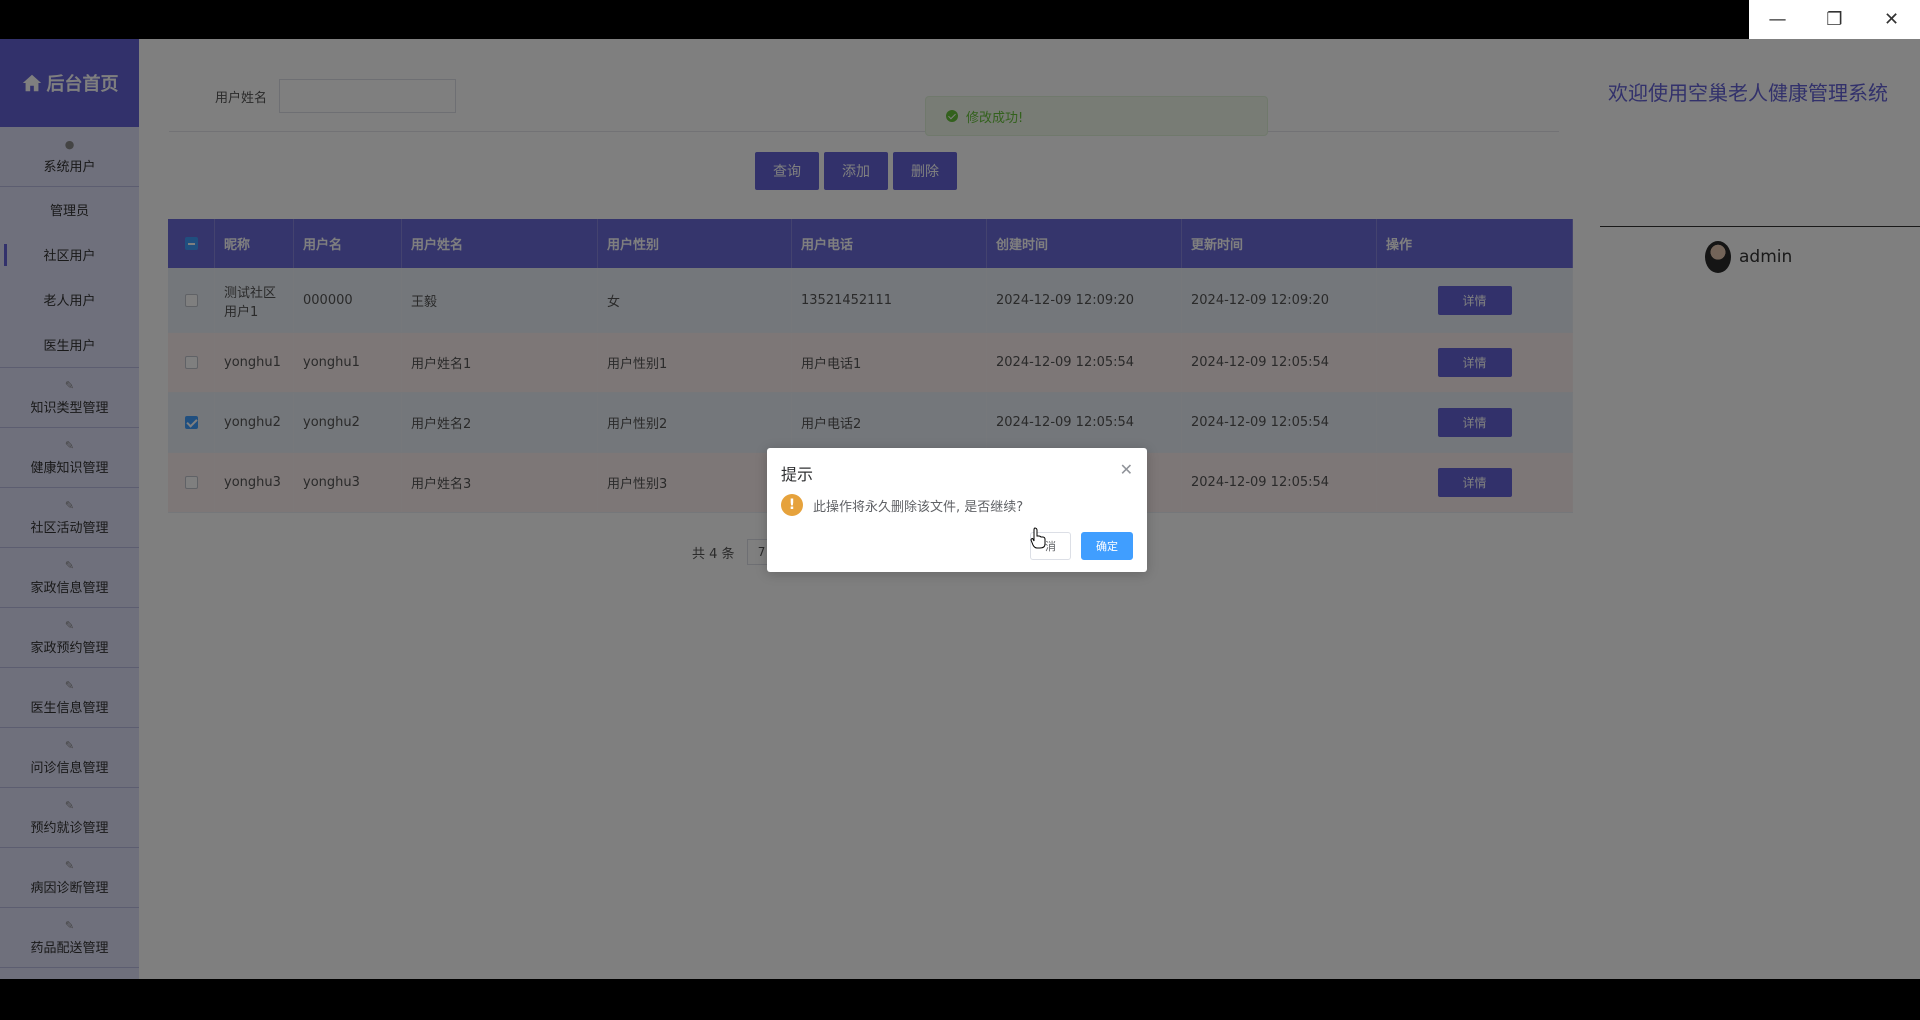 This screenshot has height=1020, width=1920. Describe the element at coordinates (1107, 546) in the screenshot. I see `confirm-button: 确定` at that location.